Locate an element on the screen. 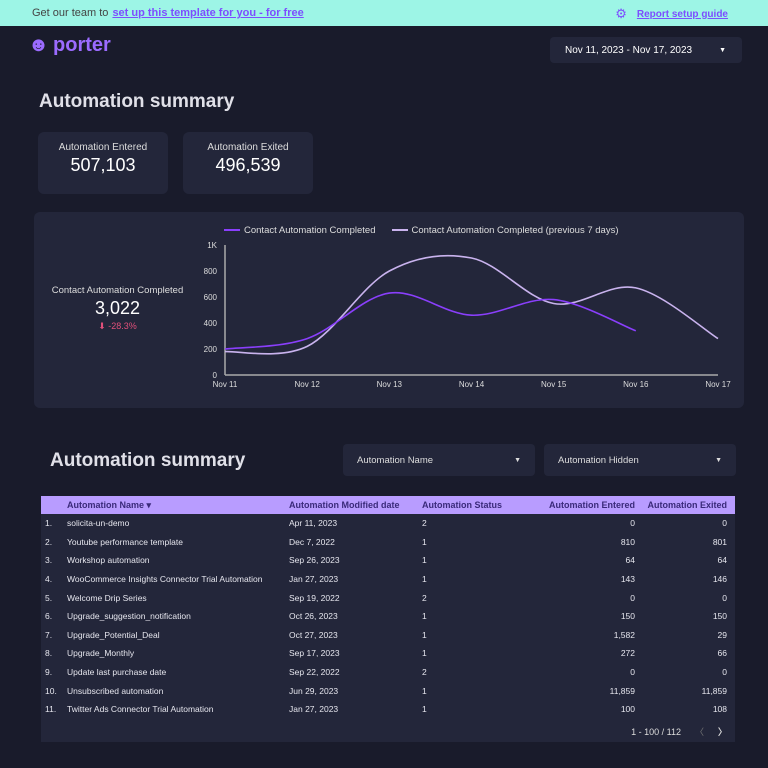 This screenshot has width=768, height=768. col-entered: Automation Entered is located at coordinates (572, 505).